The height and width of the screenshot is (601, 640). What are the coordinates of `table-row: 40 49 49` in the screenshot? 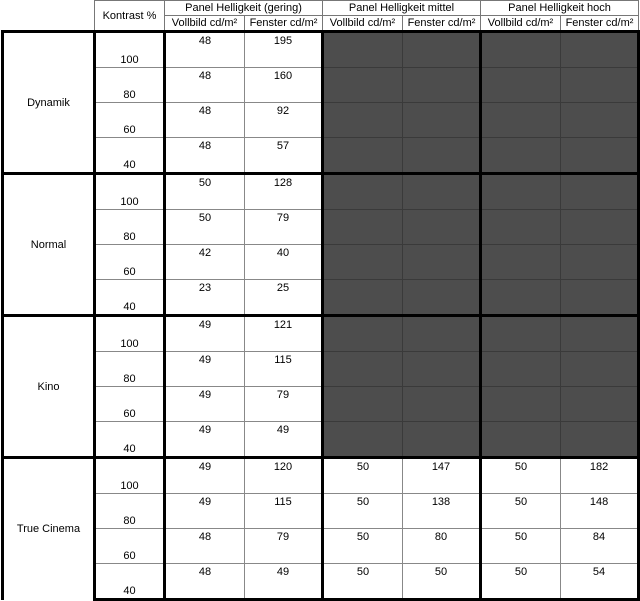 It's located at (321, 440).